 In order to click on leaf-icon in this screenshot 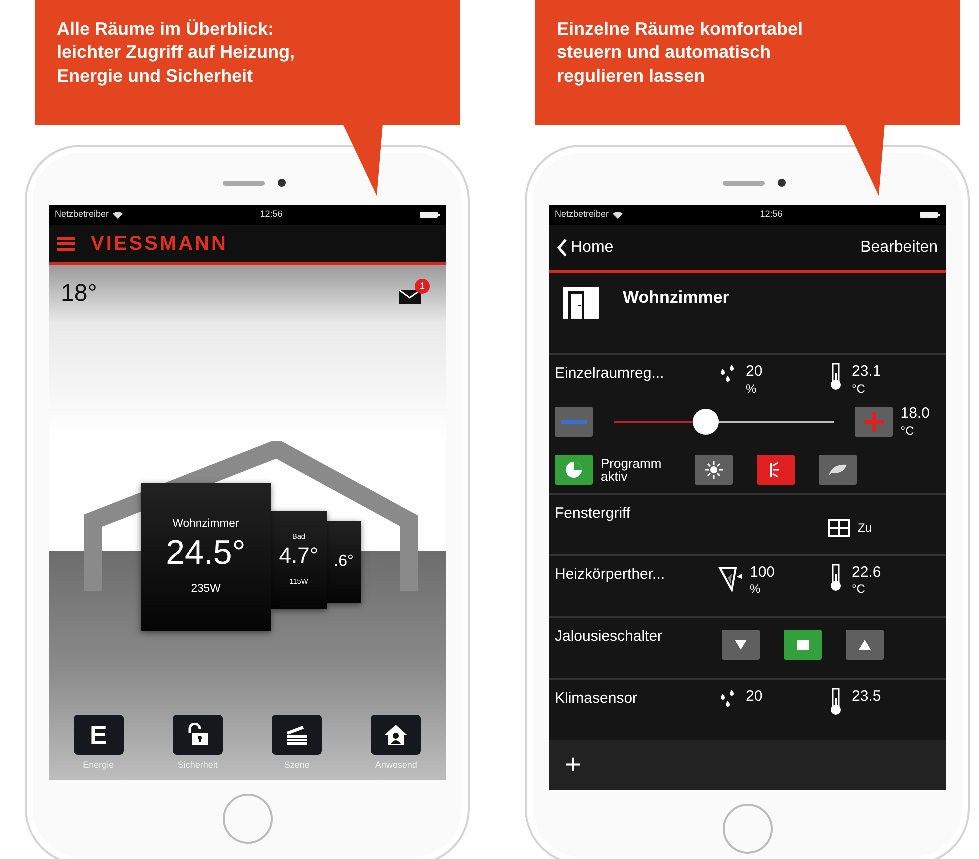, I will do `click(838, 469)`.